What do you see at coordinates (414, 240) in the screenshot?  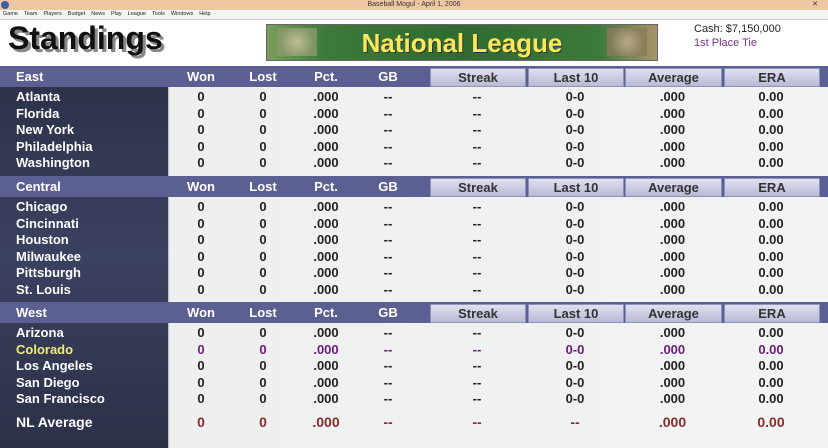 I see `table-row: Houston 0 0 .000 -- -- 0-0 .000 0.00` at bounding box center [414, 240].